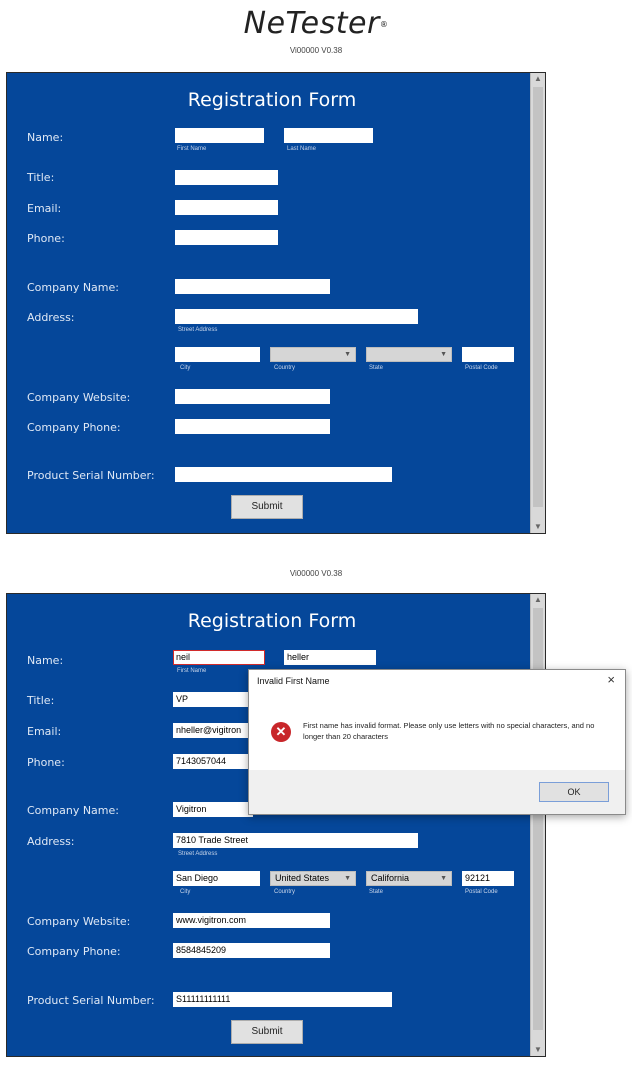 Image resolution: width=632 pixels, height=1065 pixels. What do you see at coordinates (330, 657) in the screenshot?
I see `last-name-input: heller` at bounding box center [330, 657].